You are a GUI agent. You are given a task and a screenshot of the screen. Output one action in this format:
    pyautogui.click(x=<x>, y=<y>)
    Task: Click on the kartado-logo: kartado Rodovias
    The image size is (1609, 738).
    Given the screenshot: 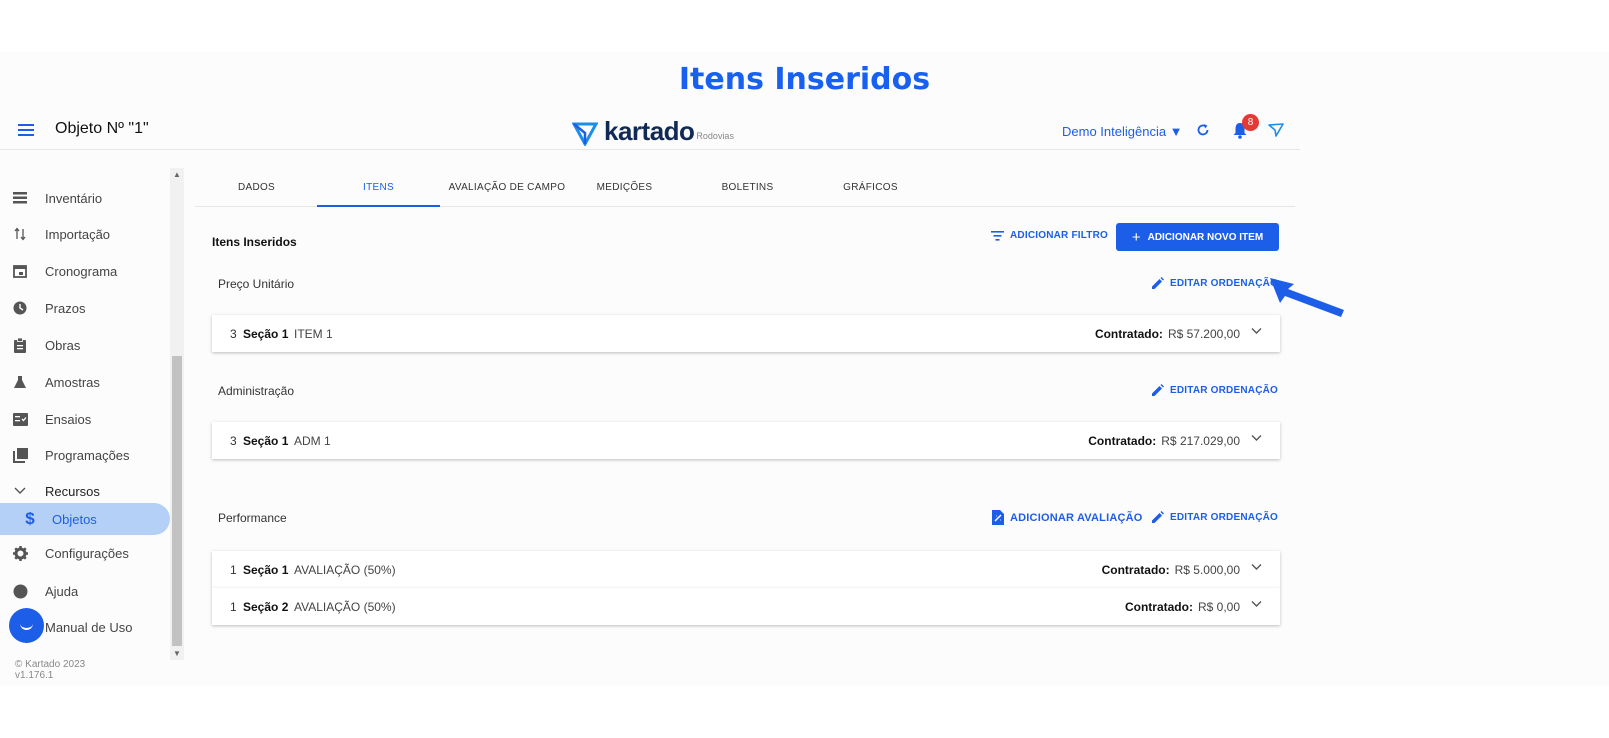 What is the action you would take?
    pyautogui.click(x=653, y=130)
    